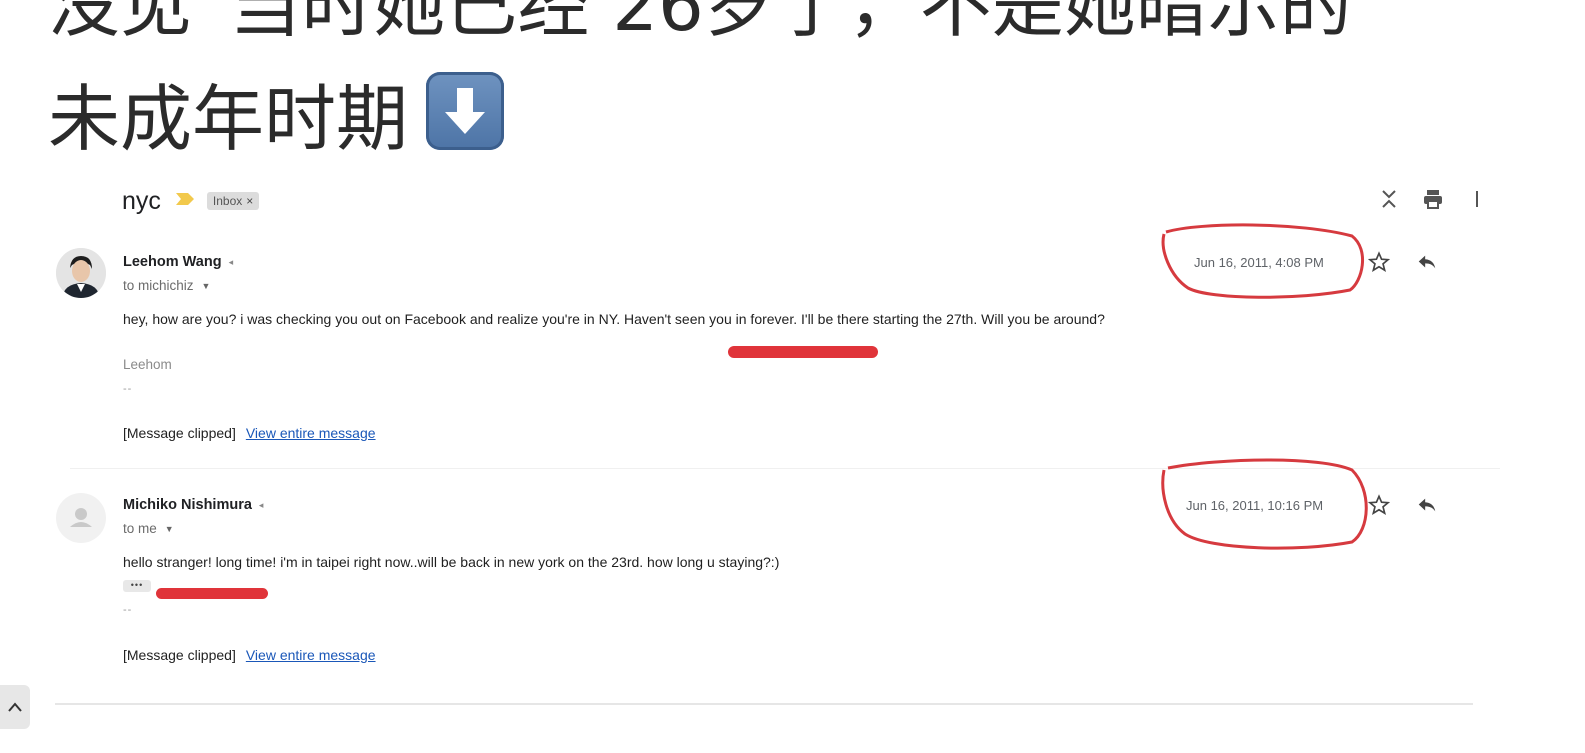 Image resolution: width=1585 pixels, height=753 pixels. Describe the element at coordinates (172, 262) in the screenshot. I see `sender-name: Leehom Wang` at that location.